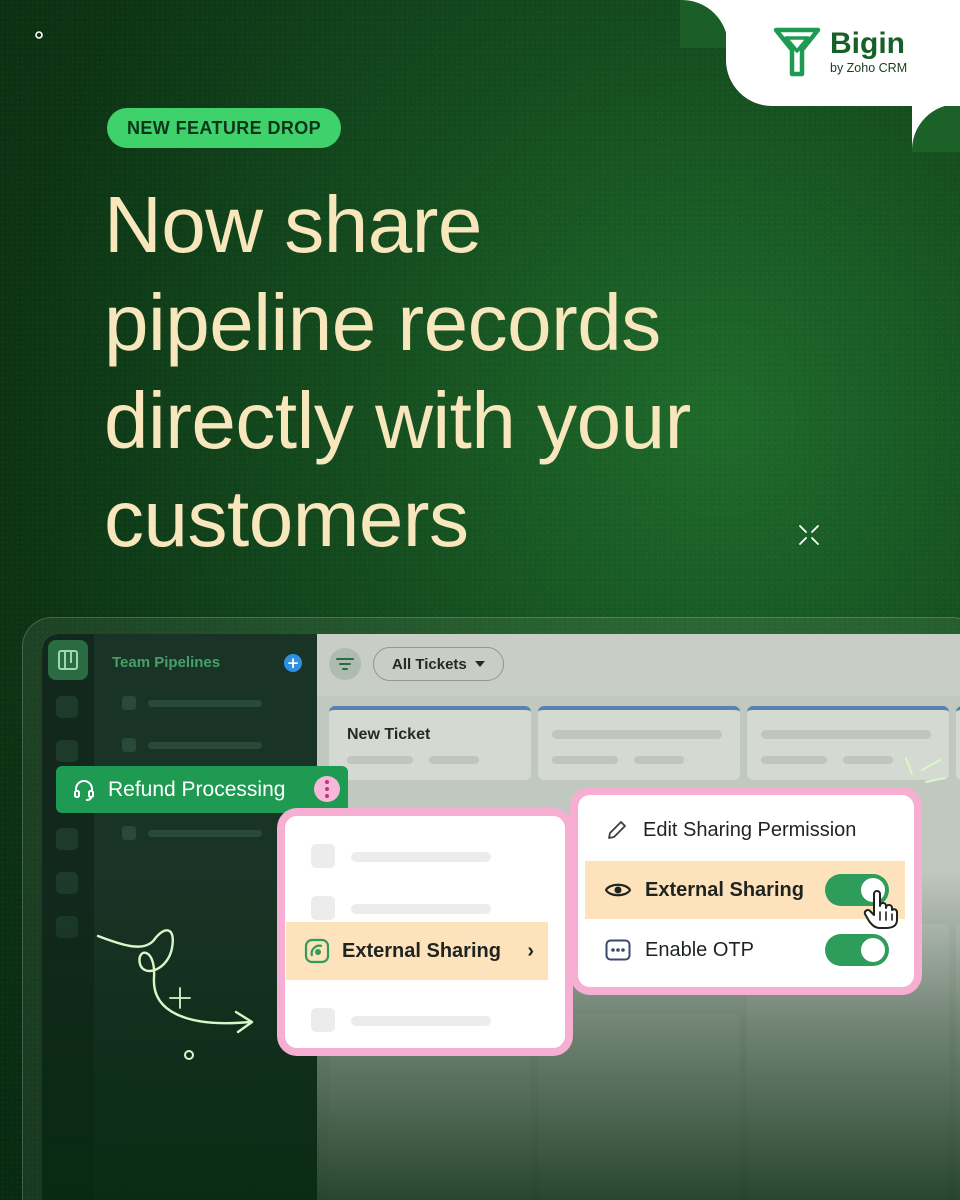  What do you see at coordinates (293, 224) in the screenshot?
I see `headline-line: Now share` at bounding box center [293, 224].